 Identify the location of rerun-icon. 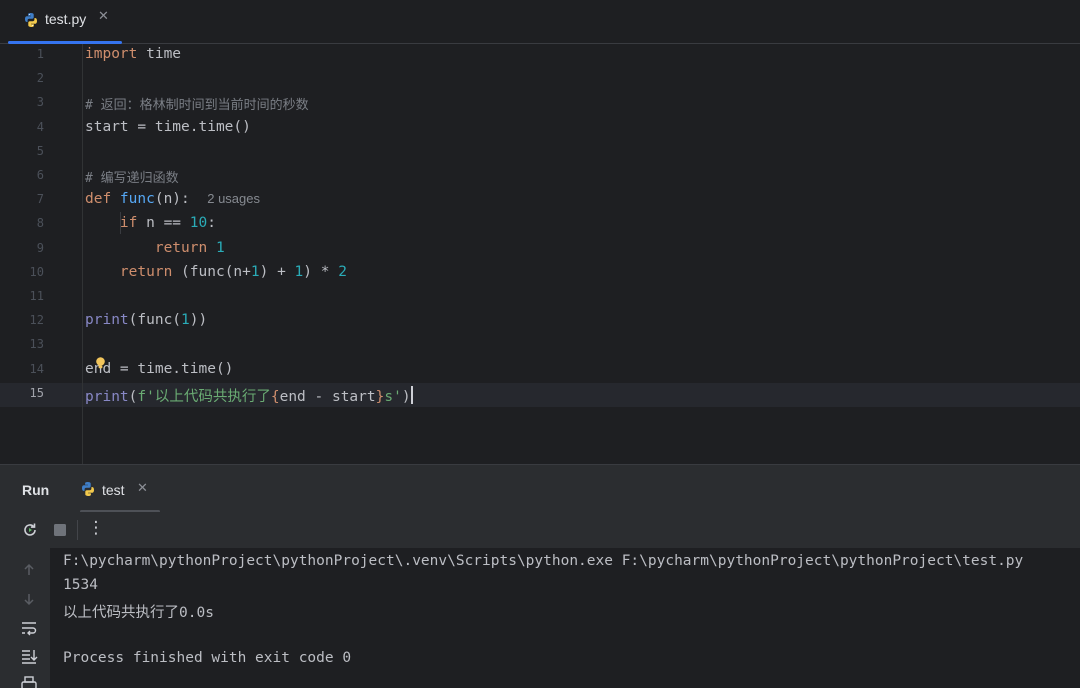
(30, 530).